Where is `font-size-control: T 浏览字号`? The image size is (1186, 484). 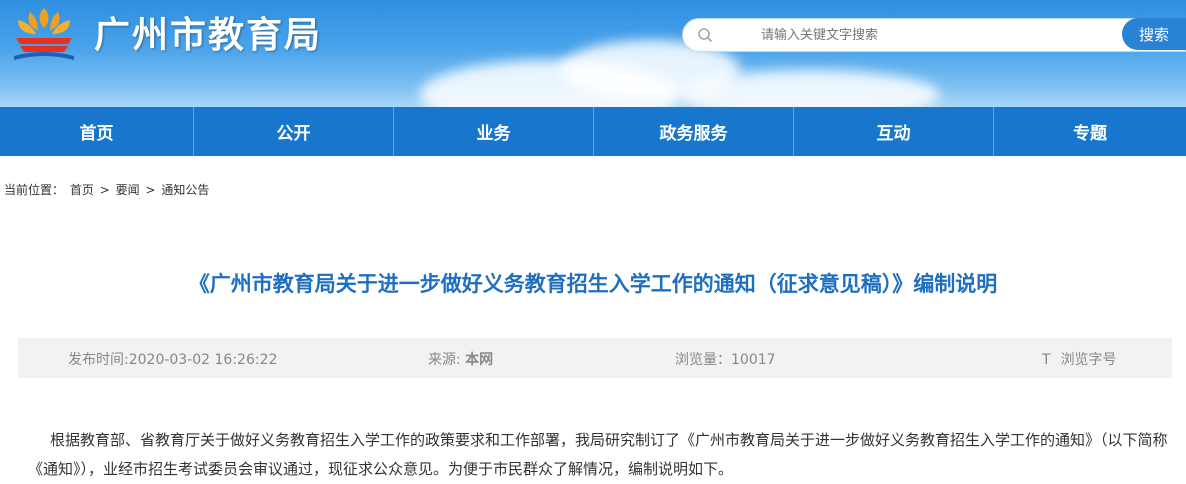 font-size-control: T 浏览字号 is located at coordinates (1079, 359).